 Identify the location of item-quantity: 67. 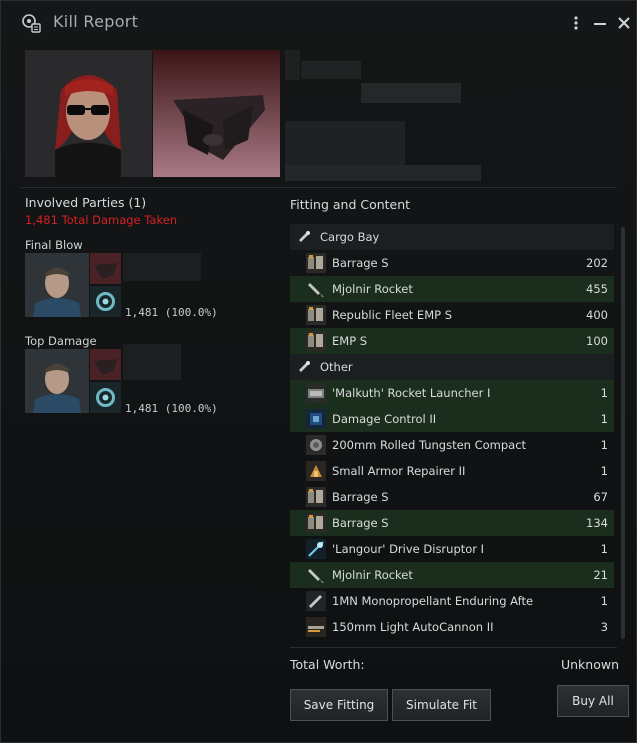
(600, 497).